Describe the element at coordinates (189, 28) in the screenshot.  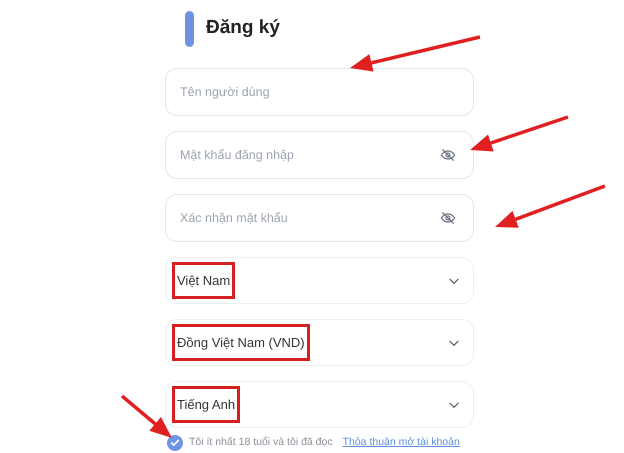
I see `title-accent-bar` at that location.